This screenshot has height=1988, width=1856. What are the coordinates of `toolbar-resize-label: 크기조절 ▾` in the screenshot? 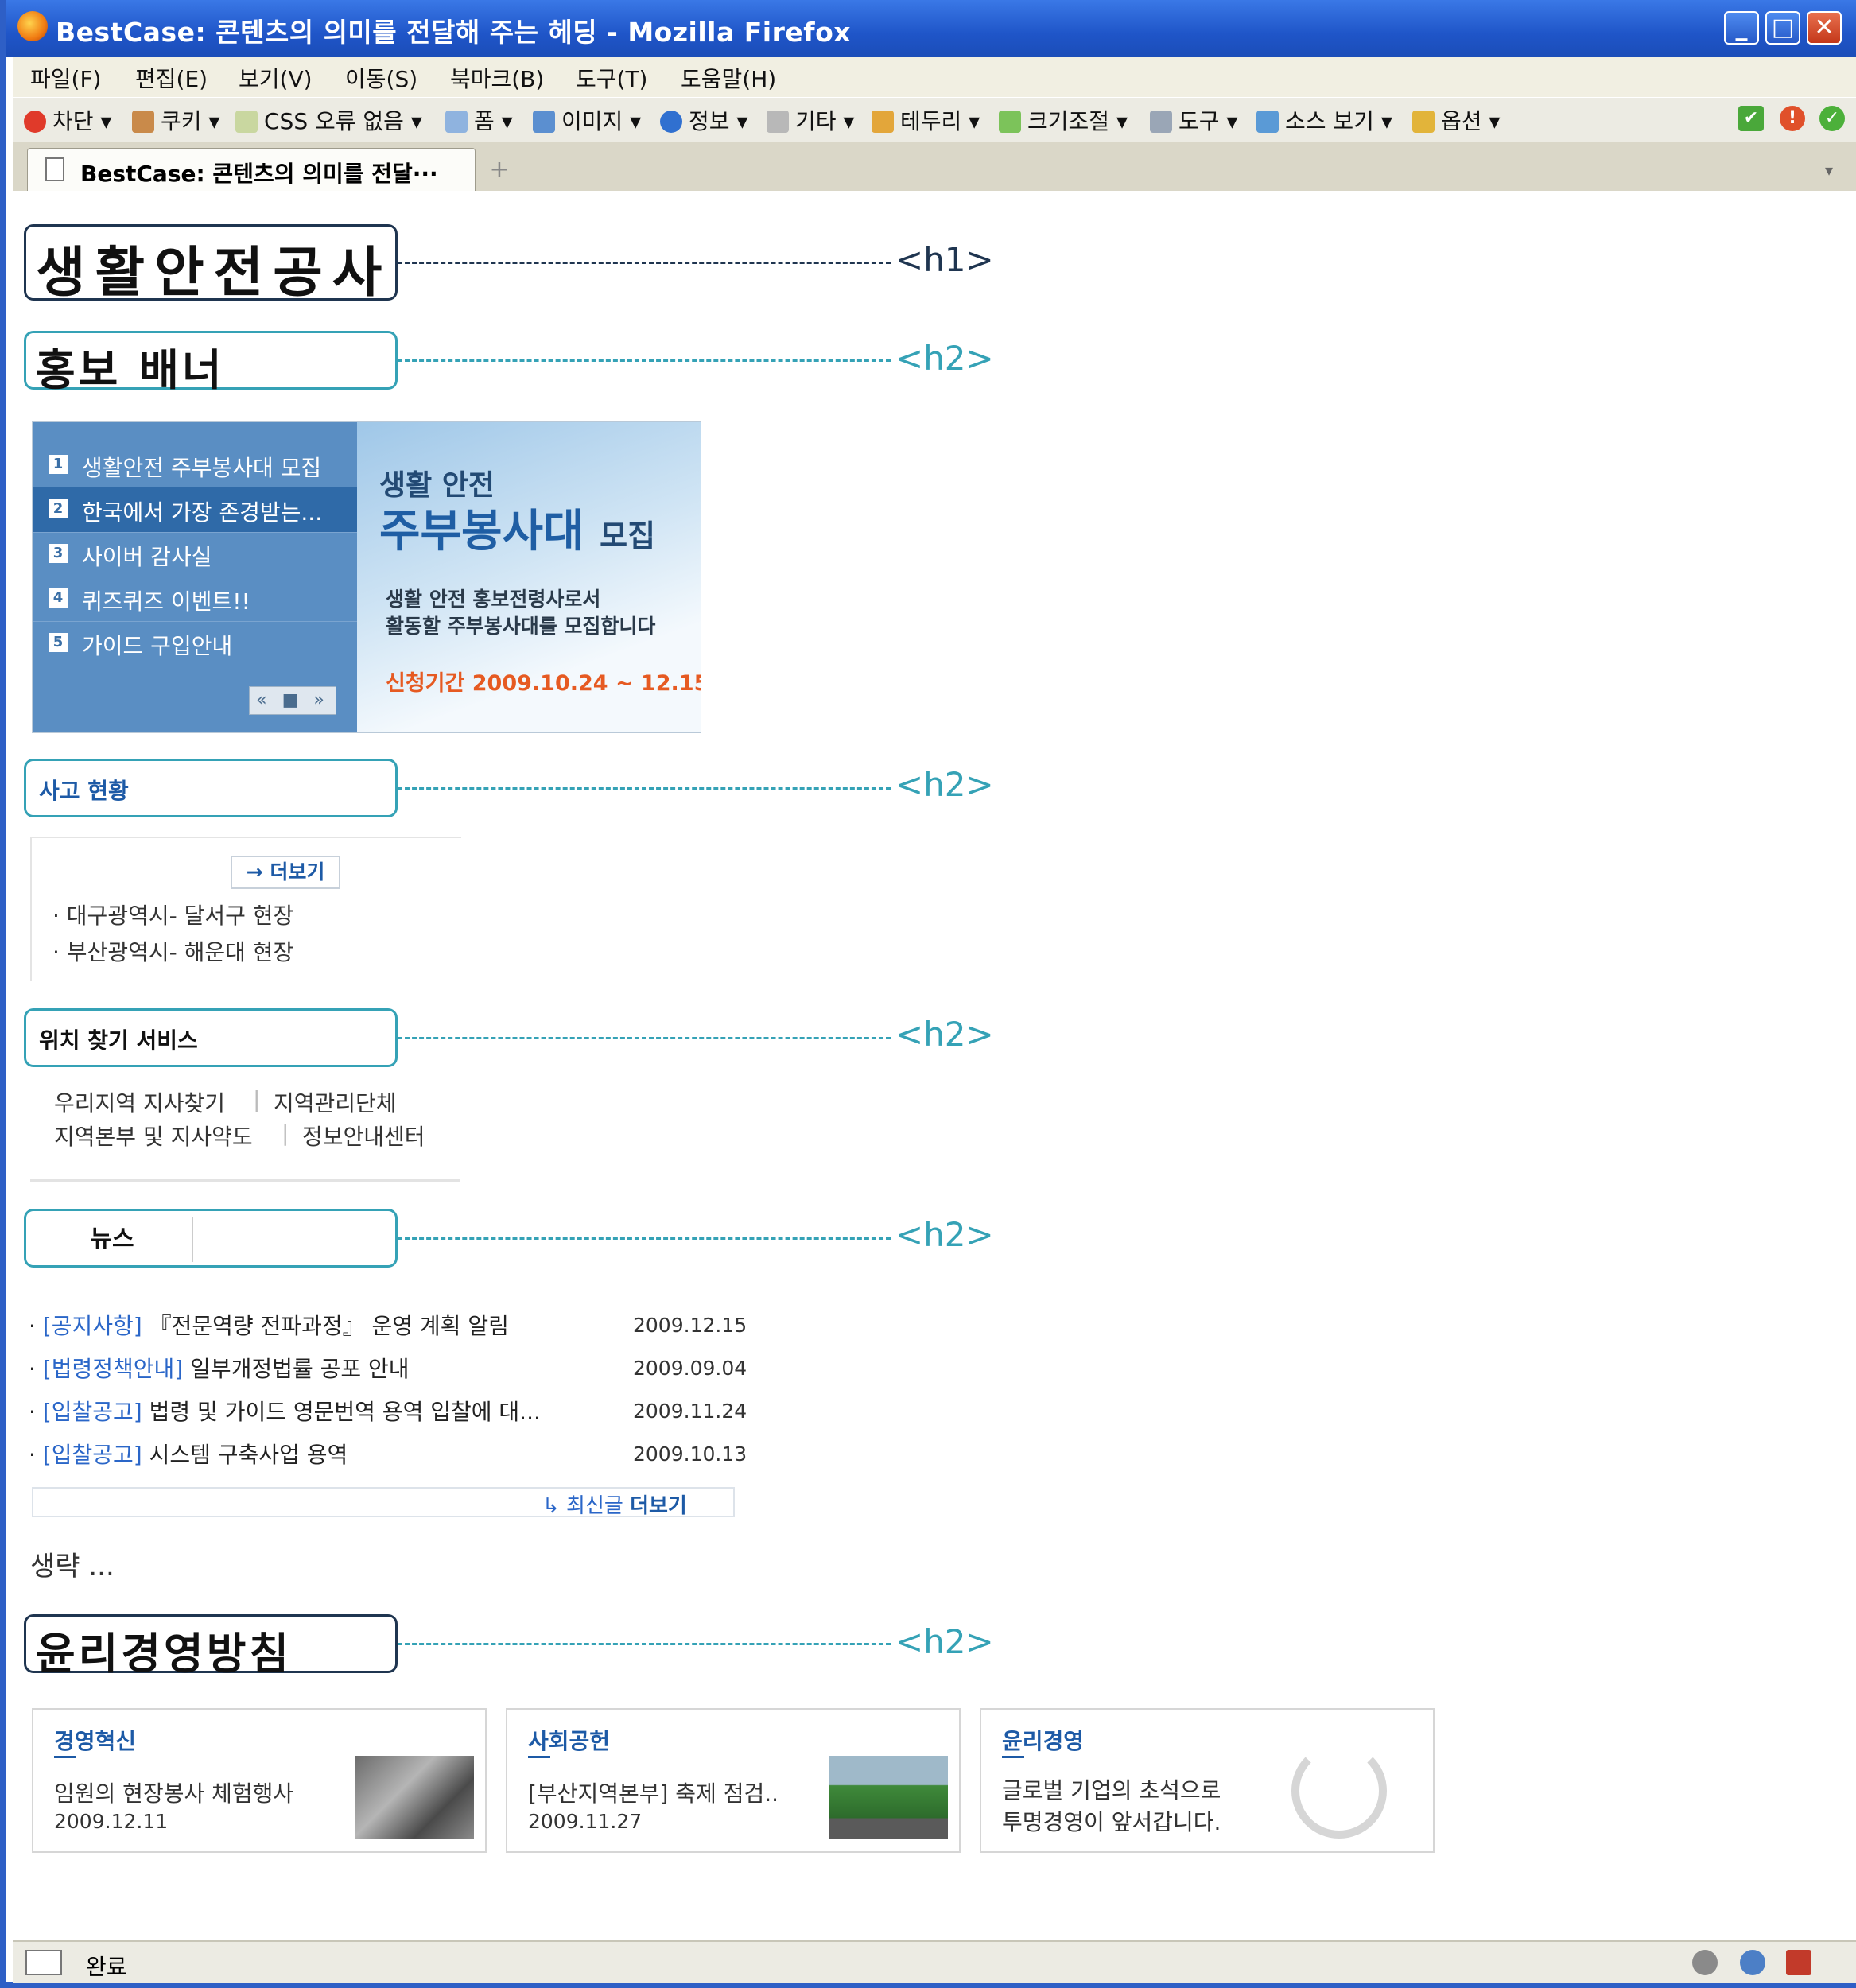 It's located at (1077, 121).